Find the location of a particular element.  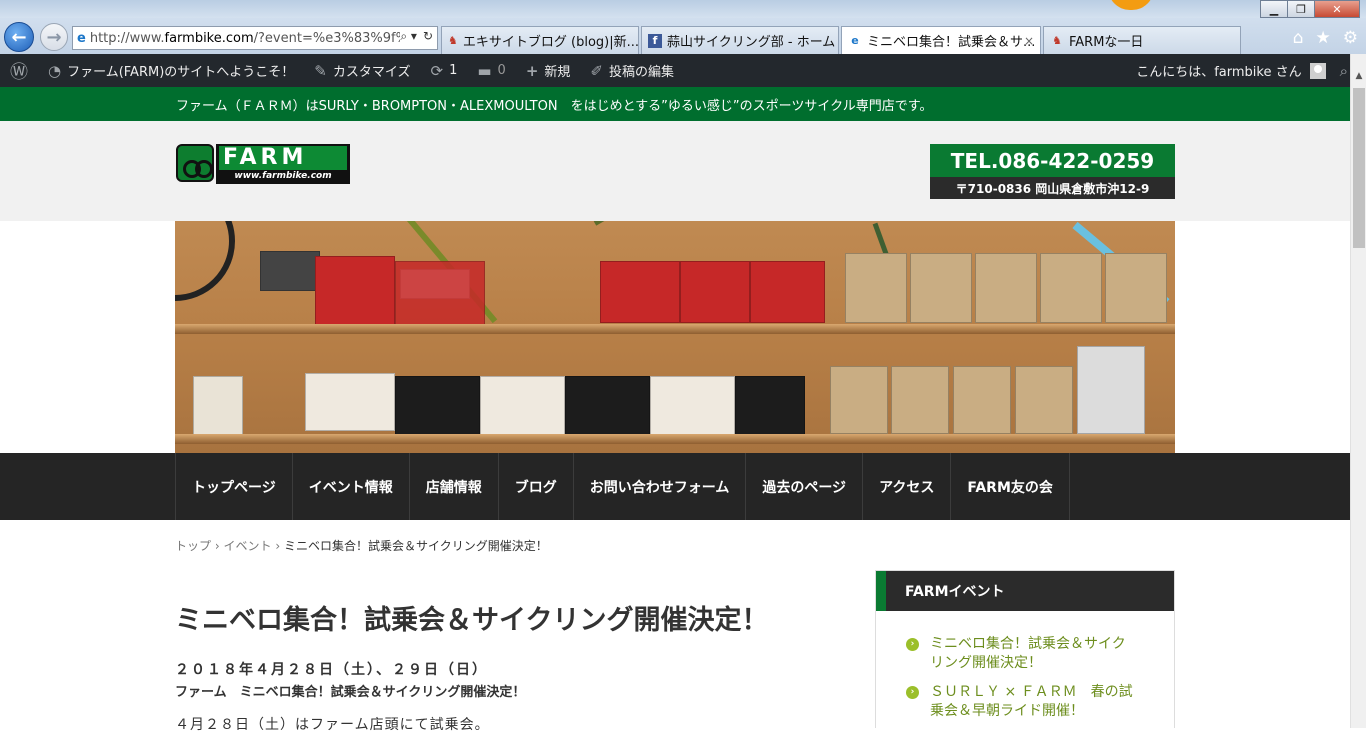

store-address: 〒710-0836 岡山県倉敷市沖12-9 is located at coordinates (1052, 188).